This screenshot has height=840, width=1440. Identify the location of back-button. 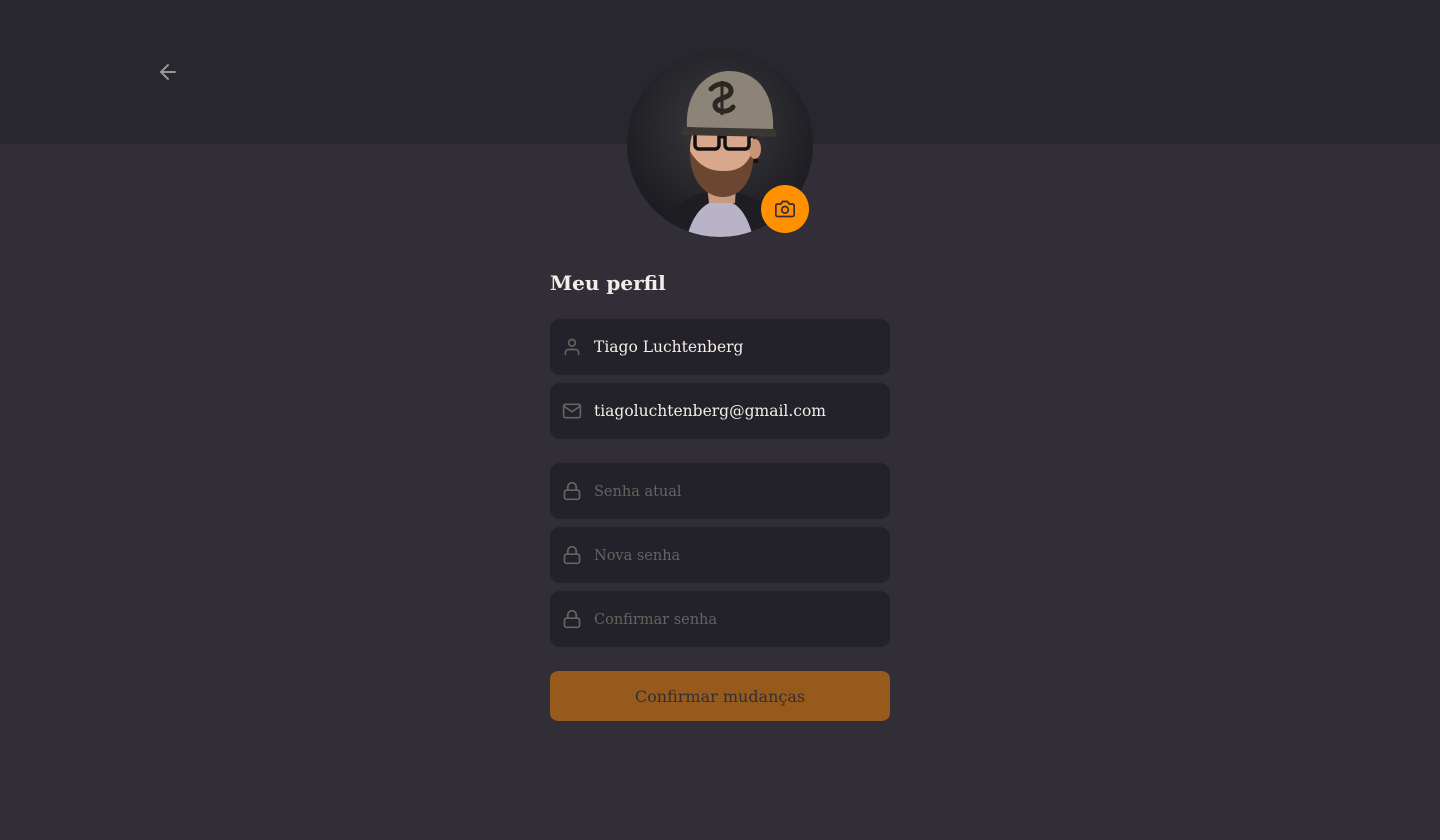
(168, 72).